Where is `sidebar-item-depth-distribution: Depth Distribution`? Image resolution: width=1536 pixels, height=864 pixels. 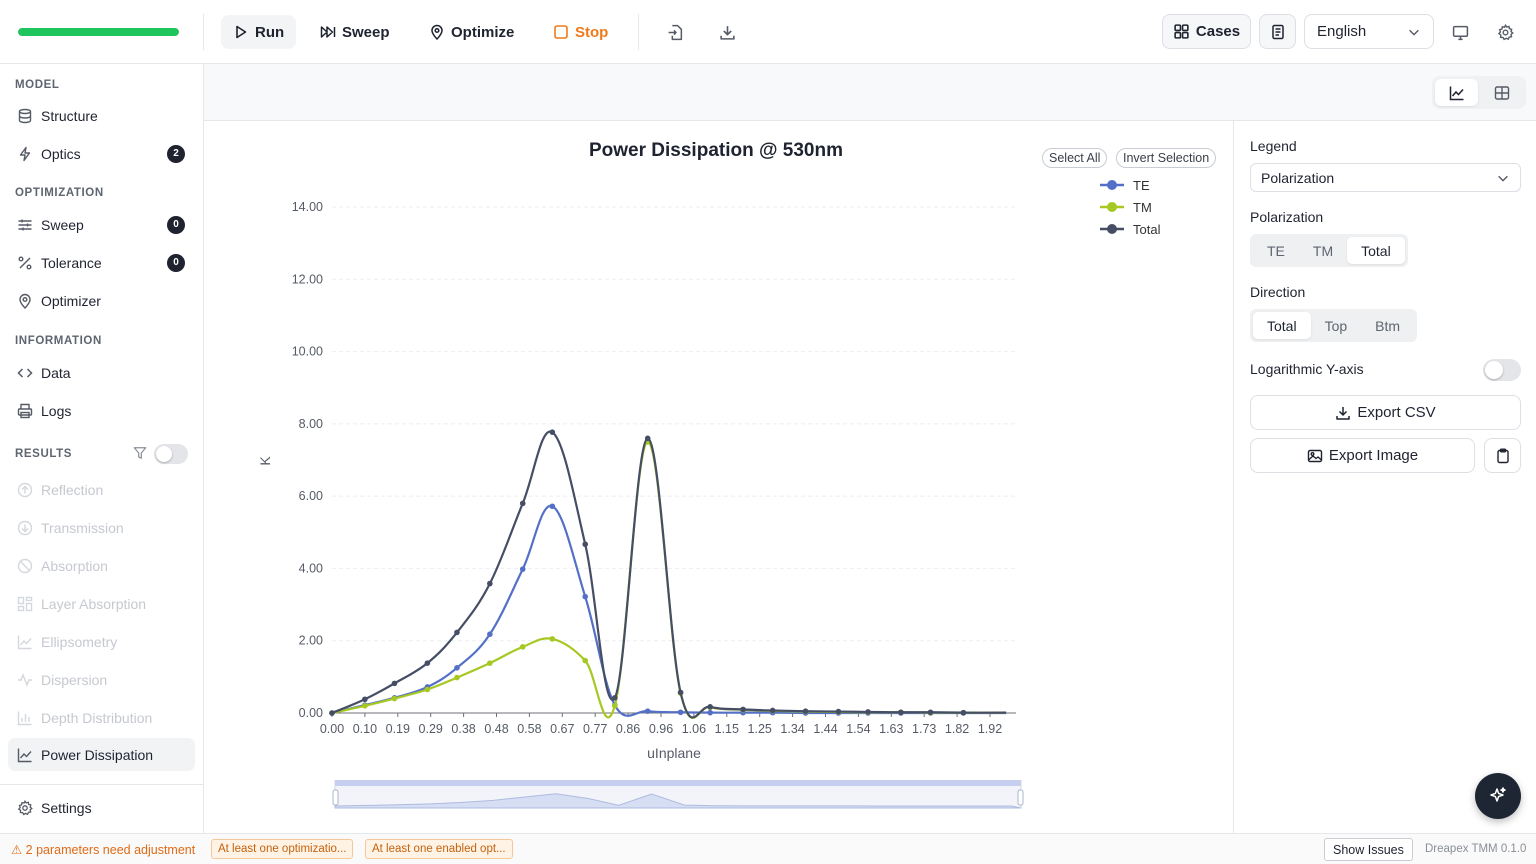
sidebar-item-depth-distribution: Depth Distribution is located at coordinates (101, 717).